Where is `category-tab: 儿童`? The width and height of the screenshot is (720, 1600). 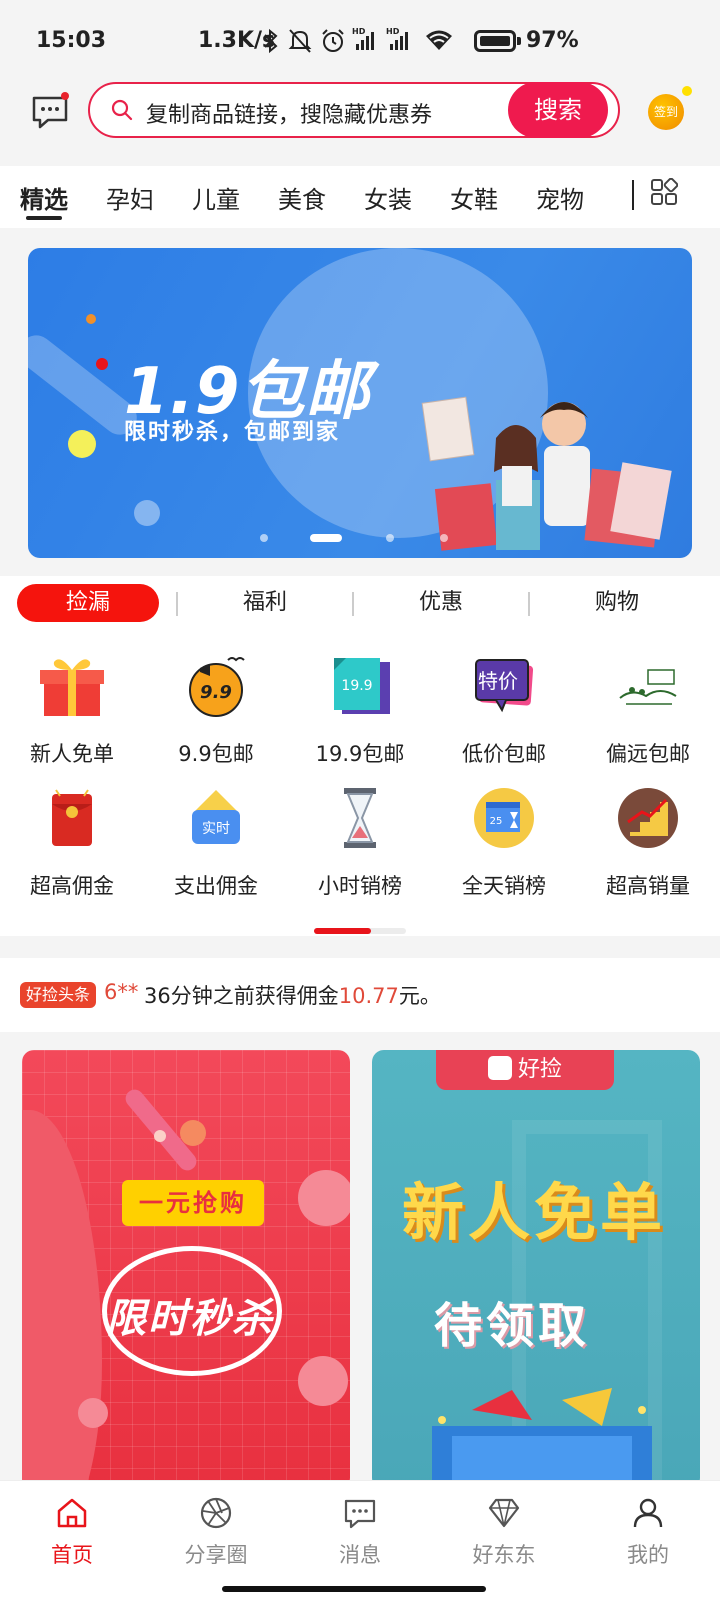
category-tab: 儿童 is located at coordinates (216, 197).